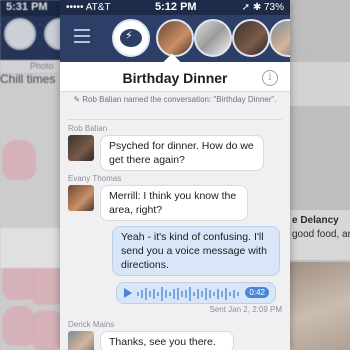 Image resolution: width=350 pixels, height=350 pixels. What do you see at coordinates (128, 293) in the screenshot?
I see `play-icon` at bounding box center [128, 293].